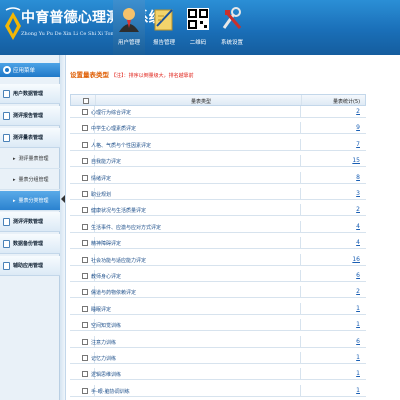  Describe the element at coordinates (198, 19) in the screenshot. I see `qrcode-icon` at that location.